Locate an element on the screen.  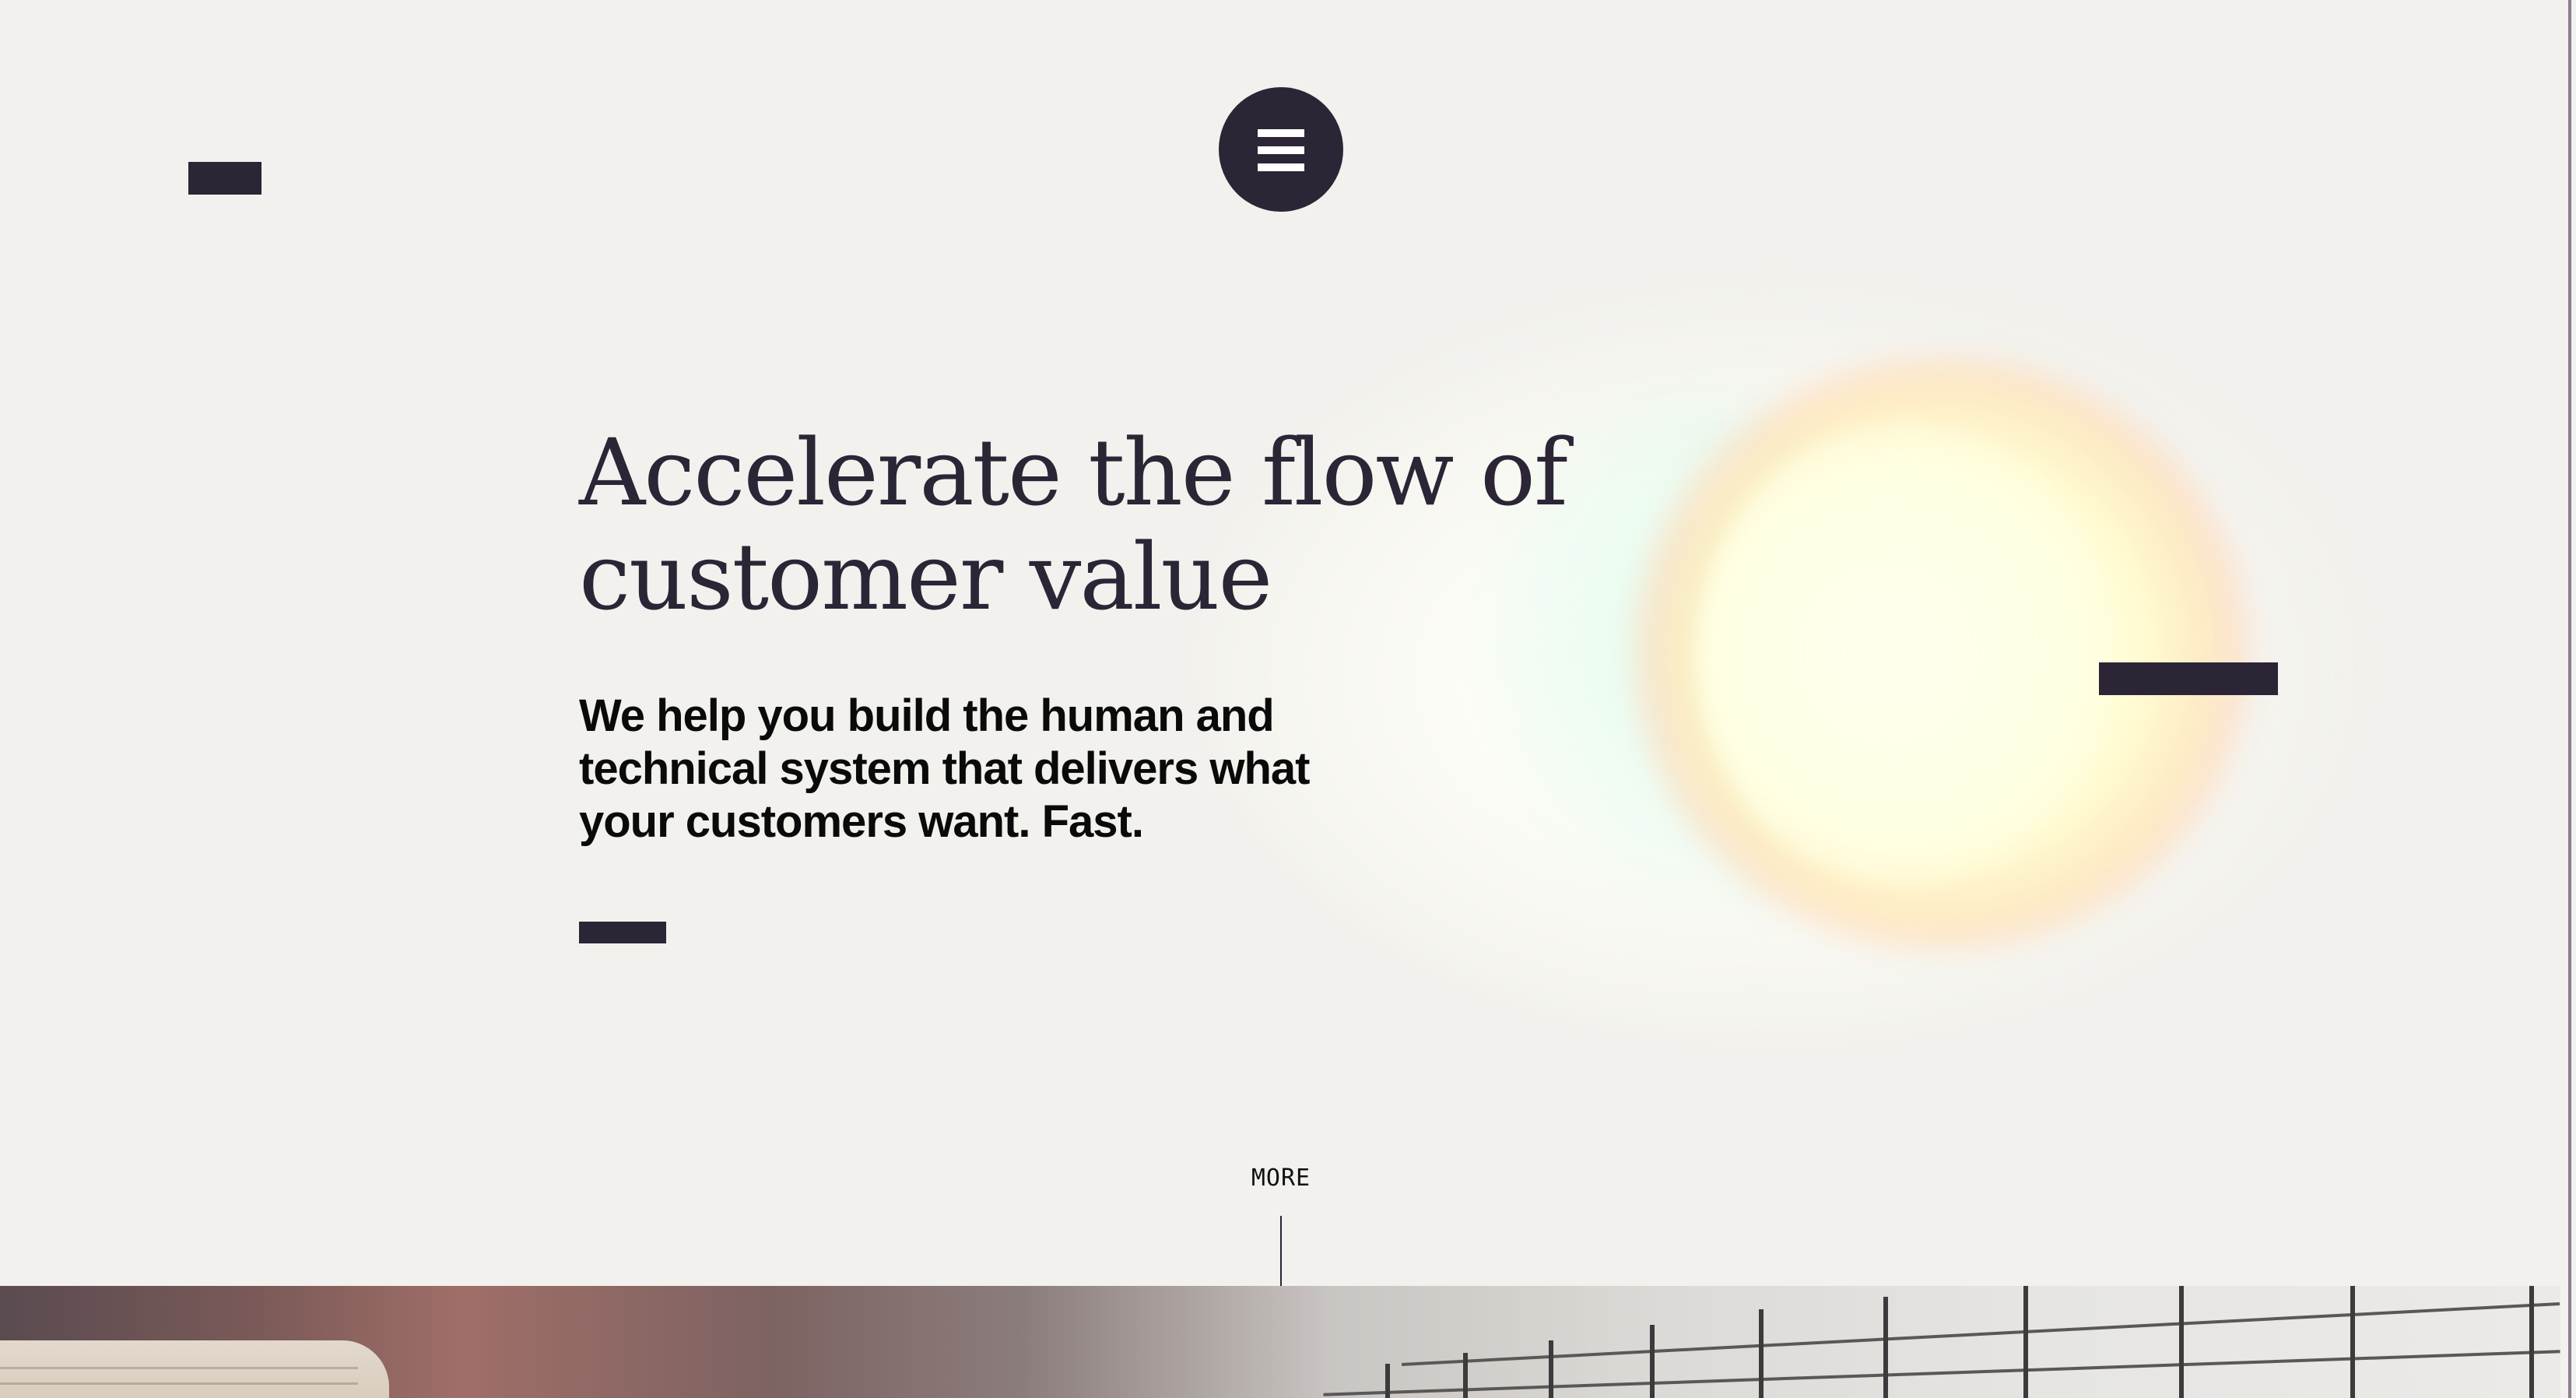
logo-link is located at coordinates (225, 178).